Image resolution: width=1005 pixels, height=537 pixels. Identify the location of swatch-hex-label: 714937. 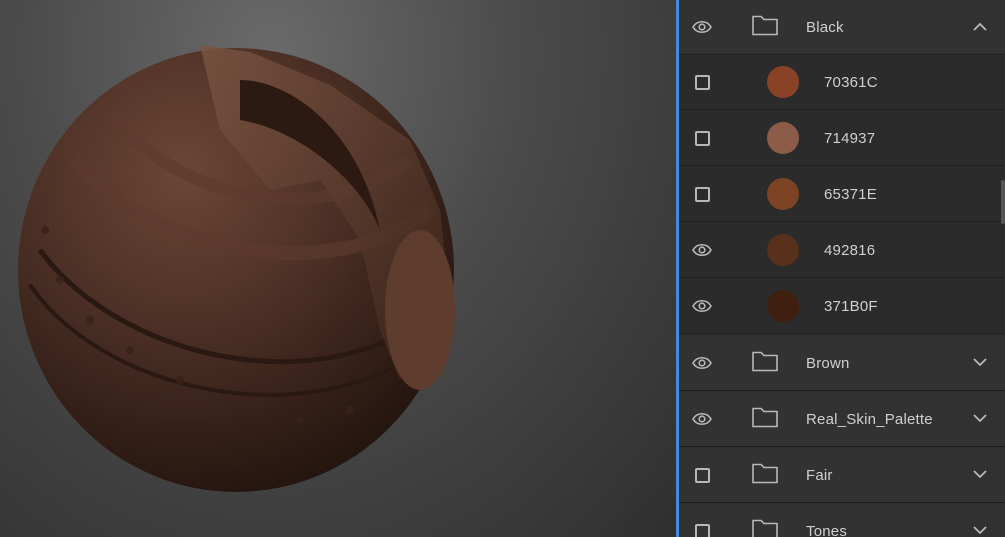
(850, 138).